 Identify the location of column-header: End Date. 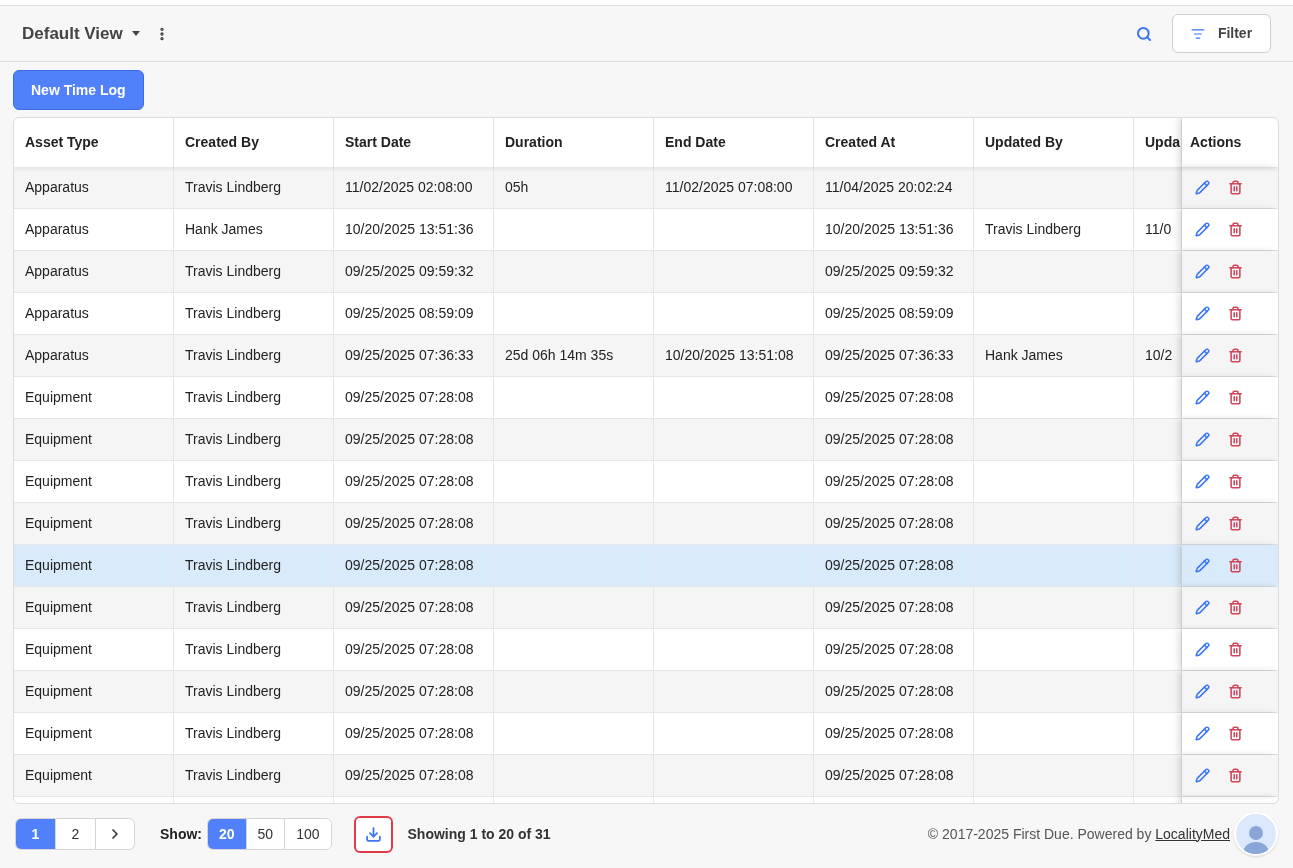
(695, 142).